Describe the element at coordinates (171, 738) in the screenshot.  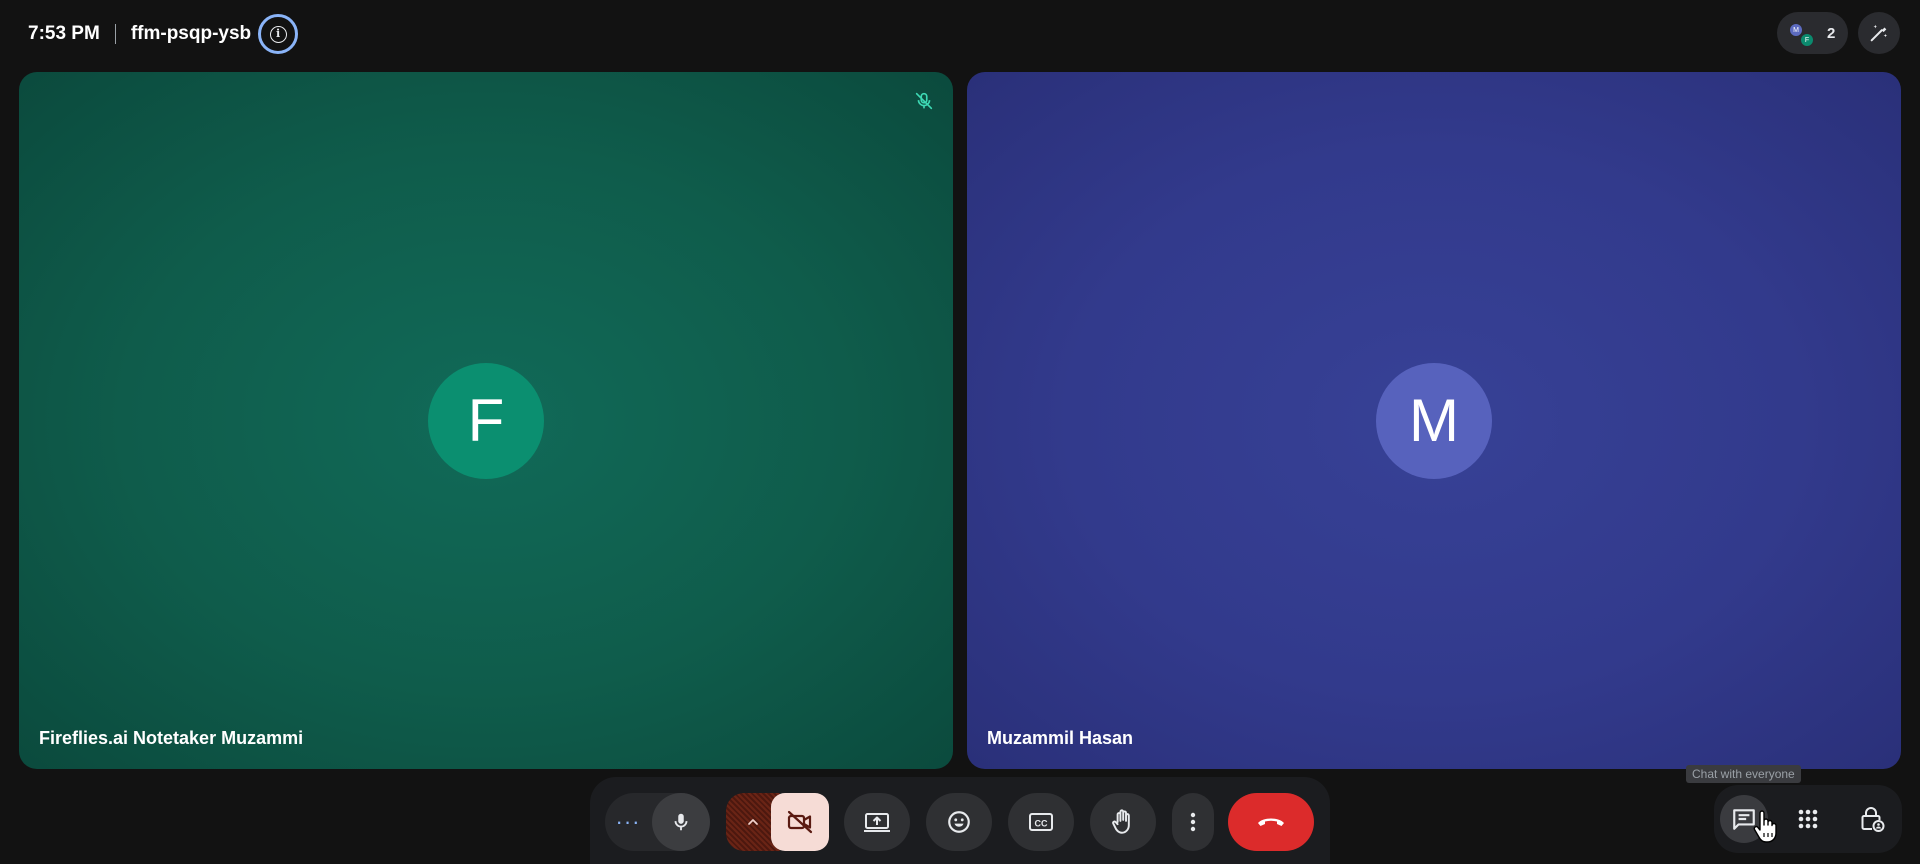
I see `participant-name: Fireflies.ai Notetaker Muzammi` at that location.